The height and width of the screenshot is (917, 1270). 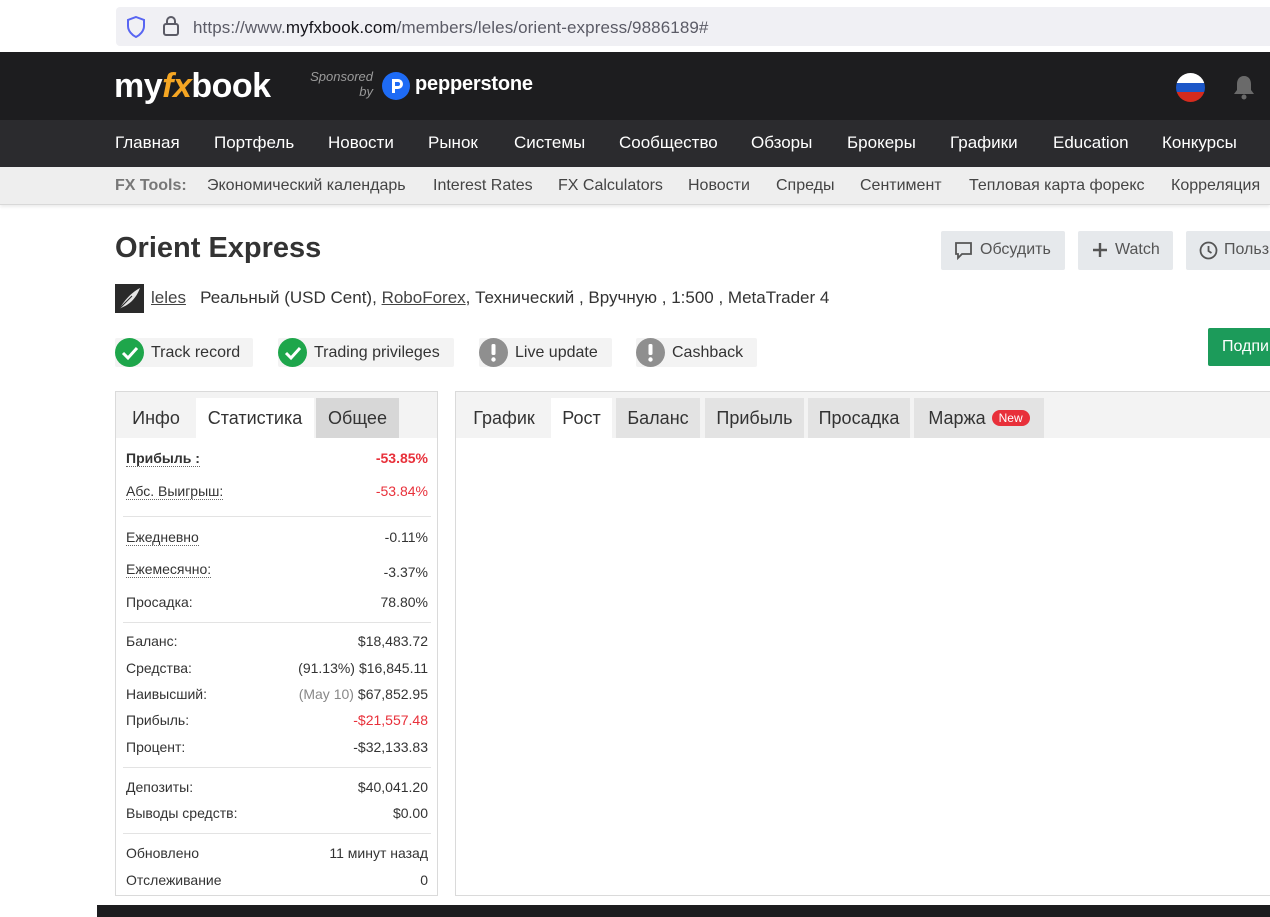 What do you see at coordinates (1244, 87) in the screenshot?
I see `notification-bell-icon` at bounding box center [1244, 87].